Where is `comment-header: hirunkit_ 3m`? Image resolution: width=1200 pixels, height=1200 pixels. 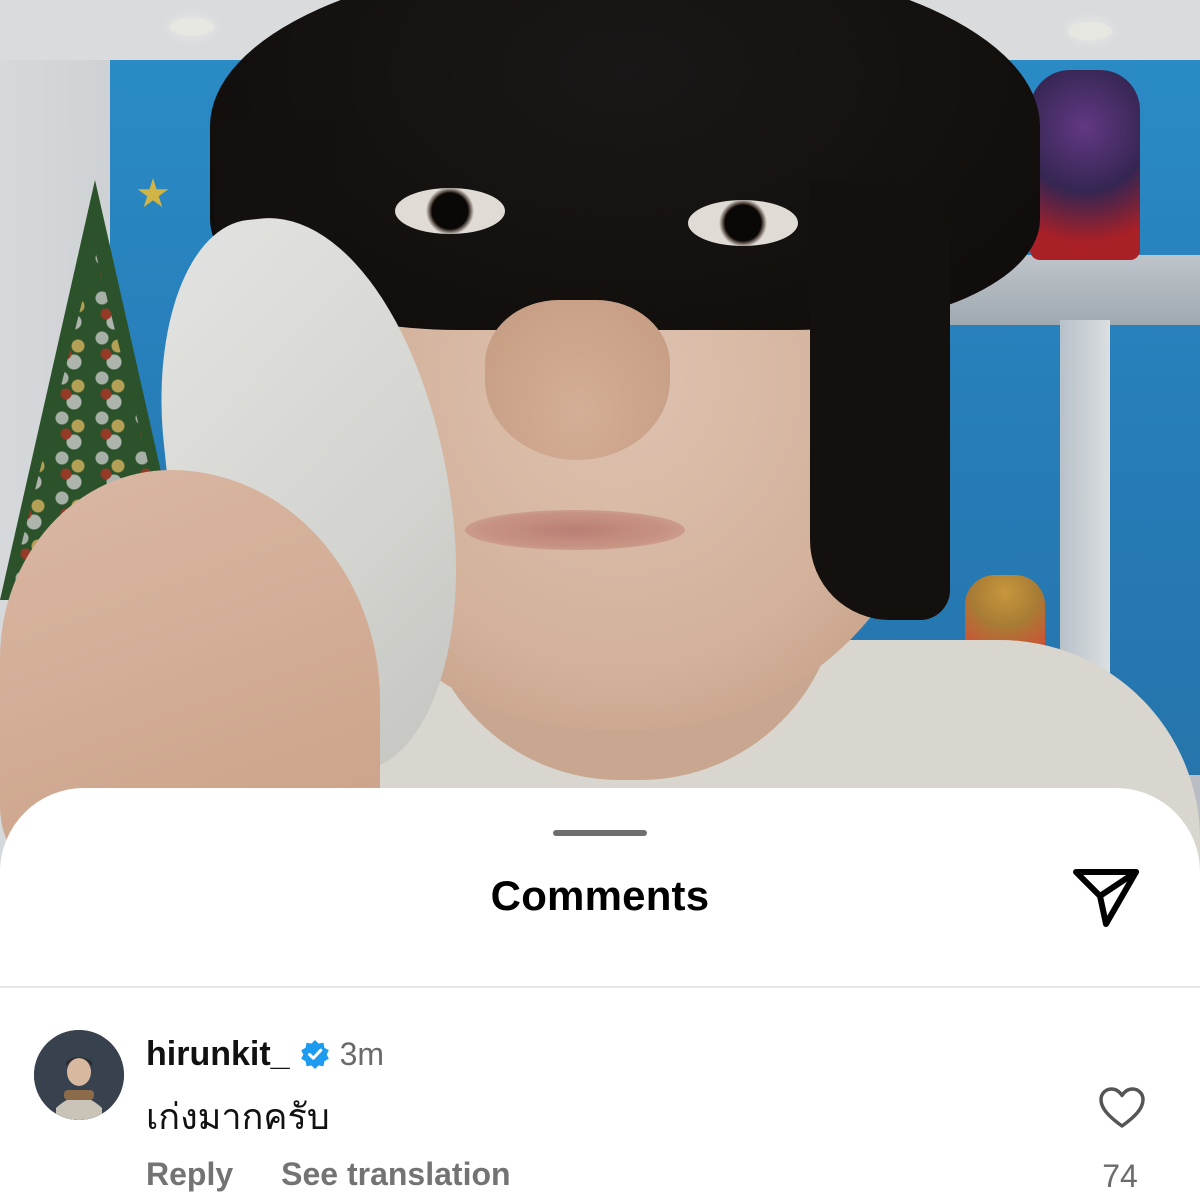 comment-header: hirunkit_ 3m is located at coordinates (265, 1054).